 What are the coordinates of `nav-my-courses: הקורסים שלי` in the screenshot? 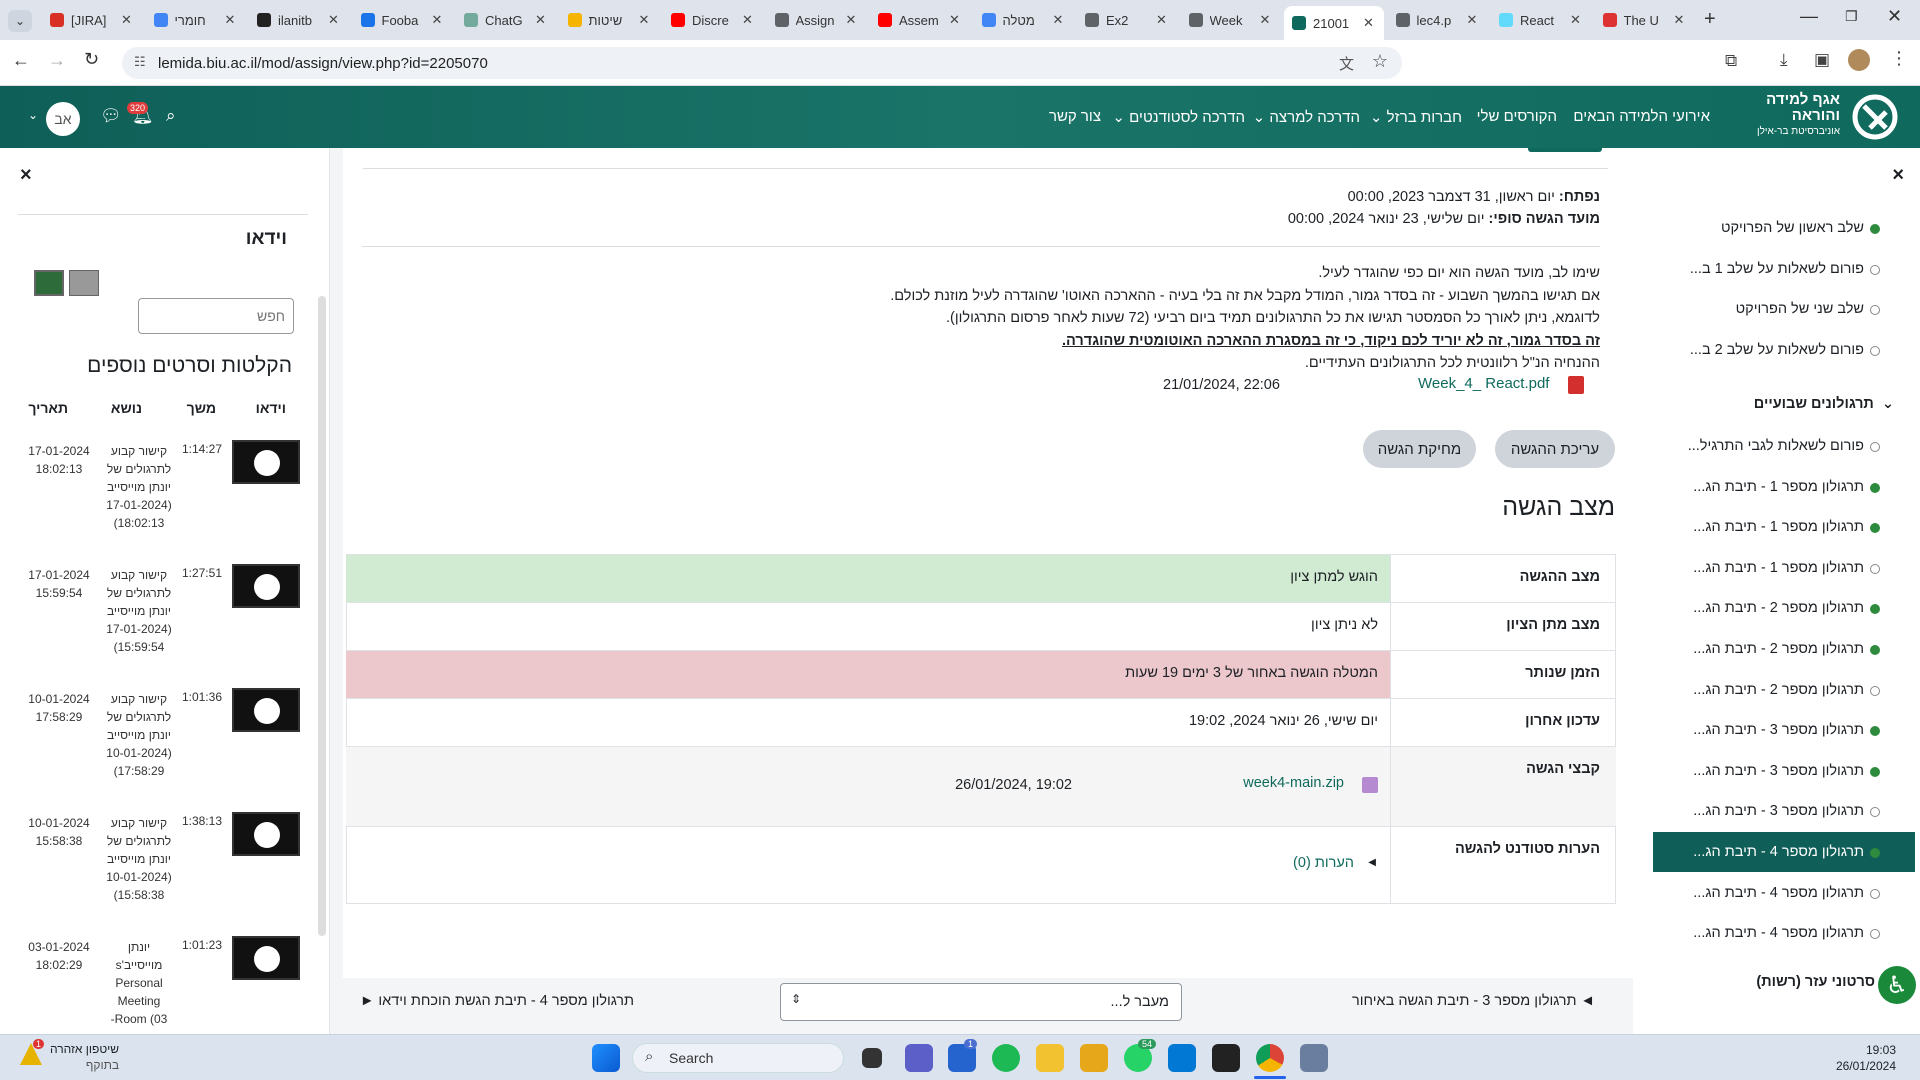 It's located at (1517, 116).